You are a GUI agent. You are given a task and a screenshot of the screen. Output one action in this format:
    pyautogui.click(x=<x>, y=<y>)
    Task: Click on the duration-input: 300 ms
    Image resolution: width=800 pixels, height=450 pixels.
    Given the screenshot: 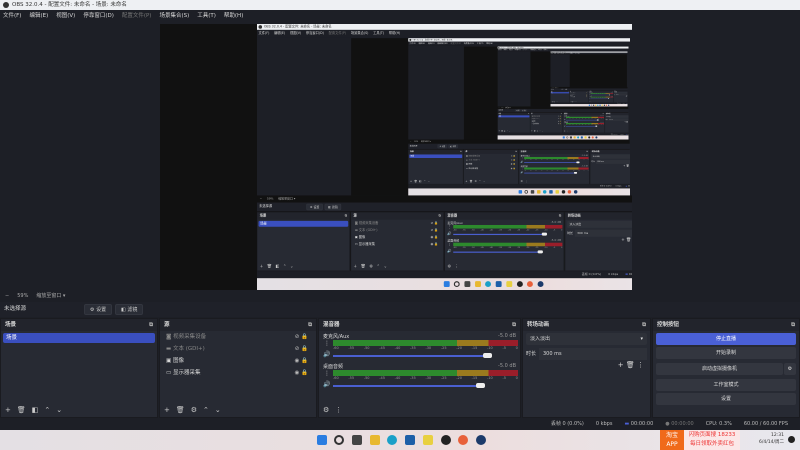 What is the action you would take?
    pyautogui.click(x=593, y=354)
    